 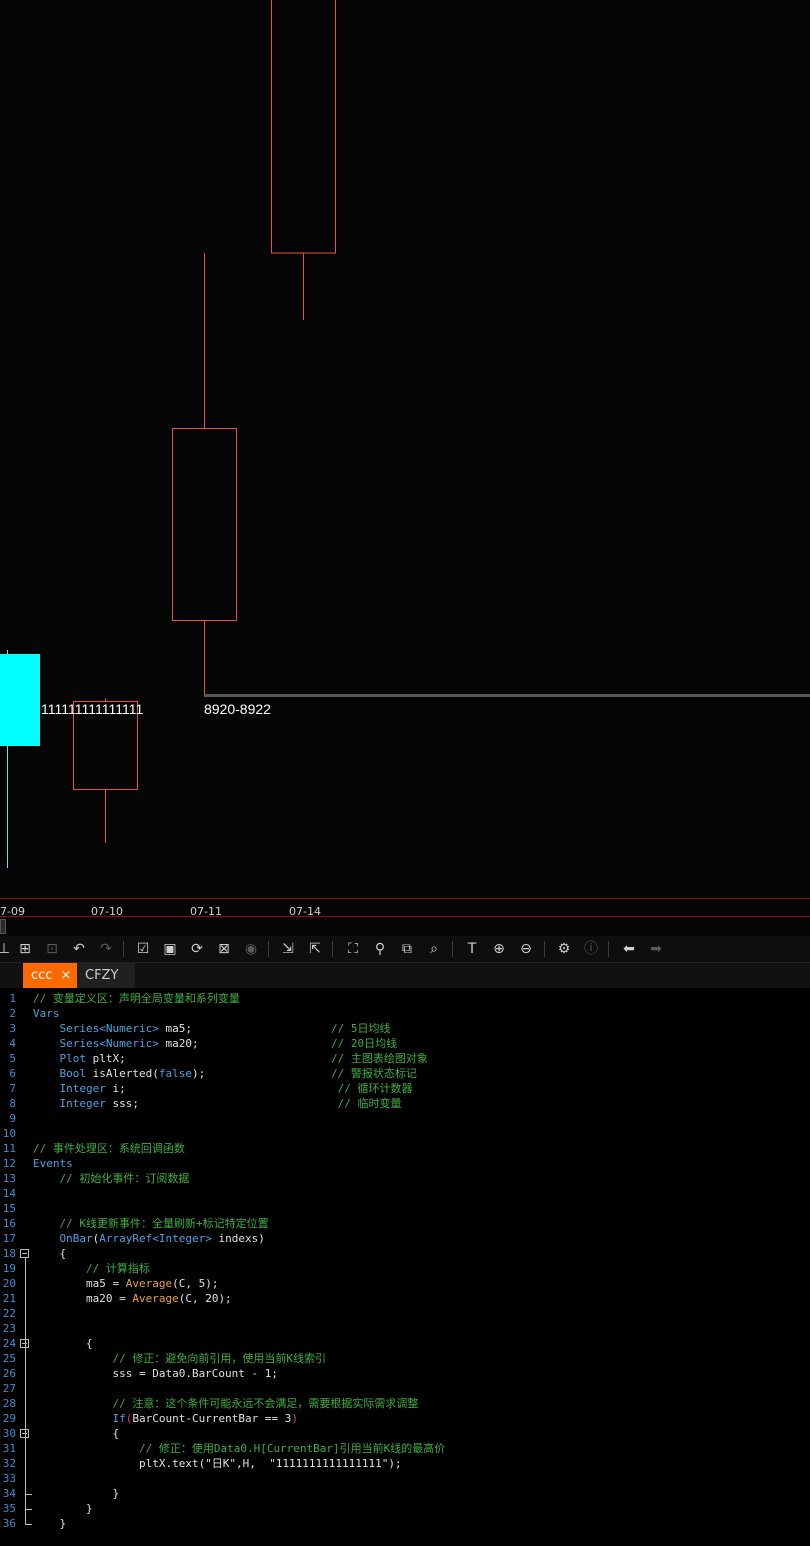 What do you see at coordinates (82, 1103) in the screenshot?
I see `code-token: Integer` at bounding box center [82, 1103].